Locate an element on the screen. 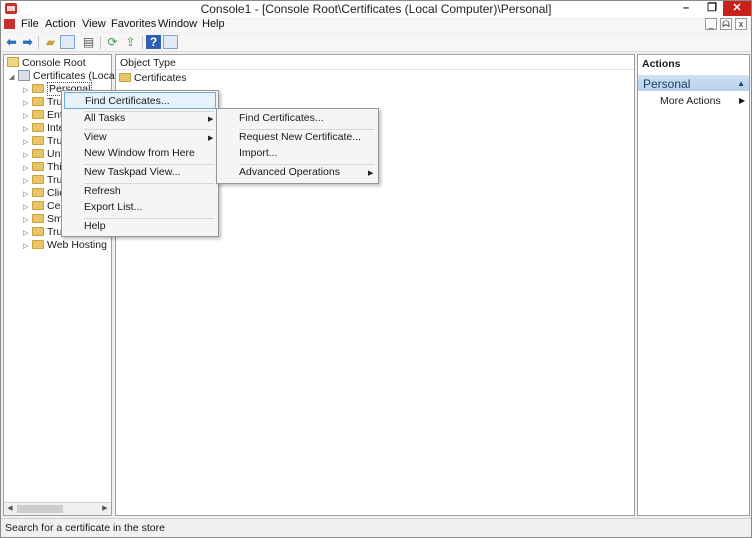  close-button: ✕ is located at coordinates (737, 8).